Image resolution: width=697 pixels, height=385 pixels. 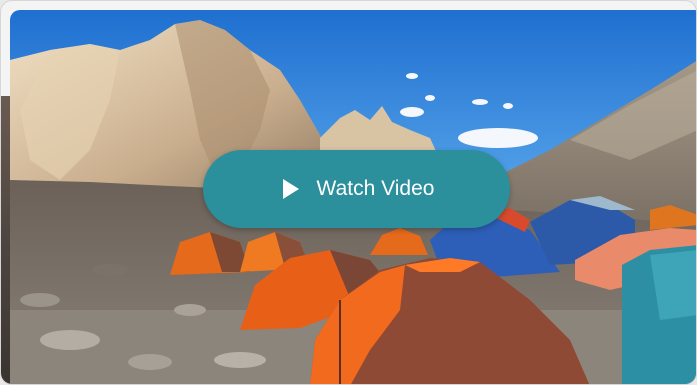 I want to click on adjacent-card-edge, so click(x=5, y=240).